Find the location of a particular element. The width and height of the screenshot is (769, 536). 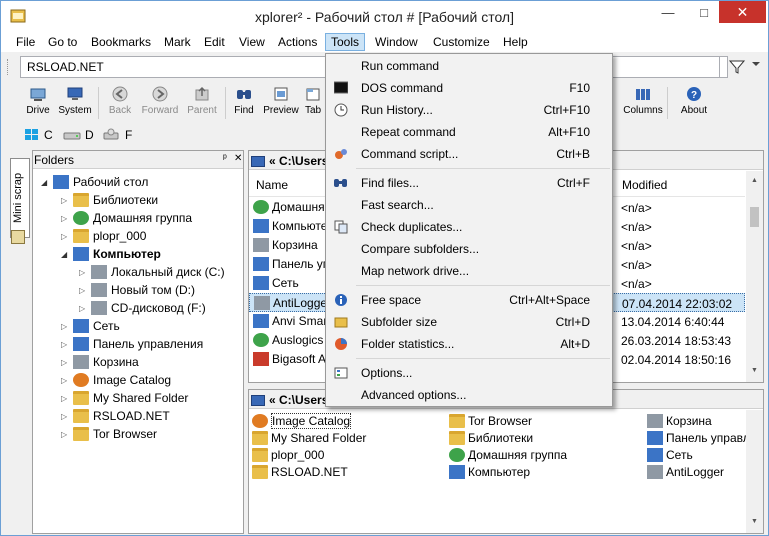

menu-view: View is located at coordinates (252, 42).